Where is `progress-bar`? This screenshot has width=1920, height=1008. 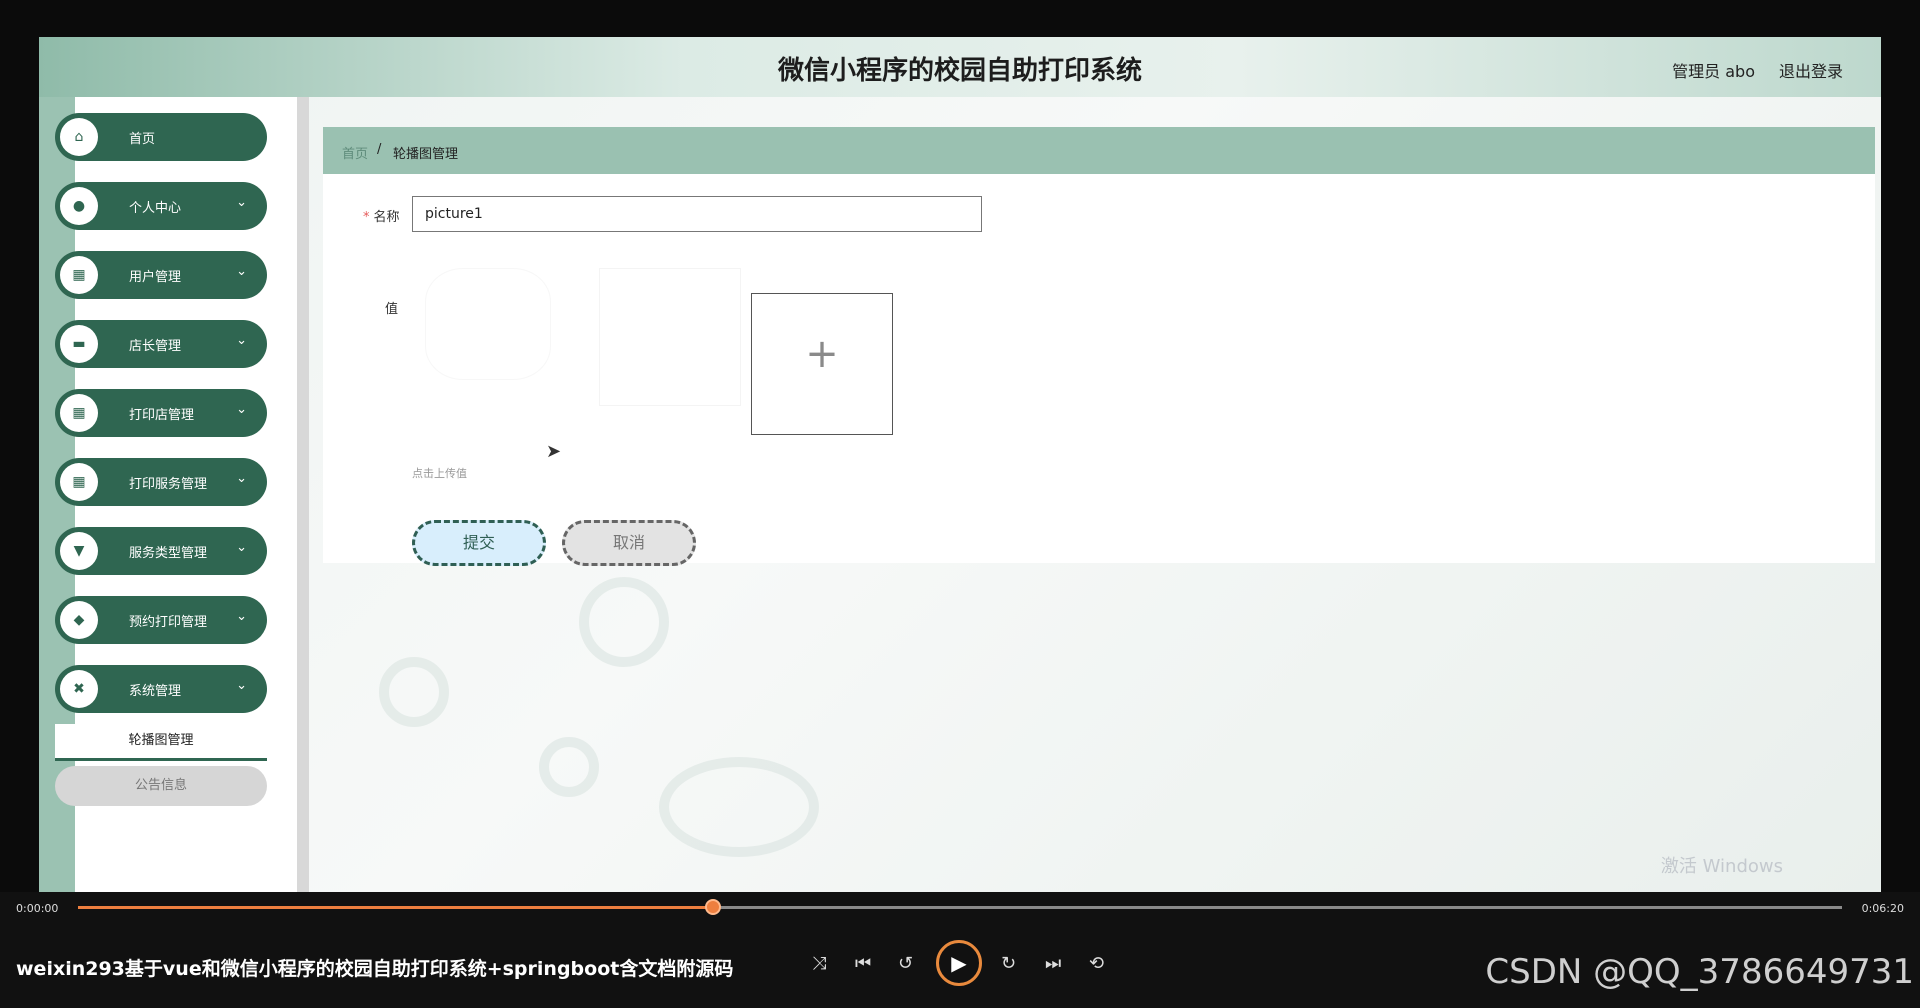 progress-bar is located at coordinates (960, 907).